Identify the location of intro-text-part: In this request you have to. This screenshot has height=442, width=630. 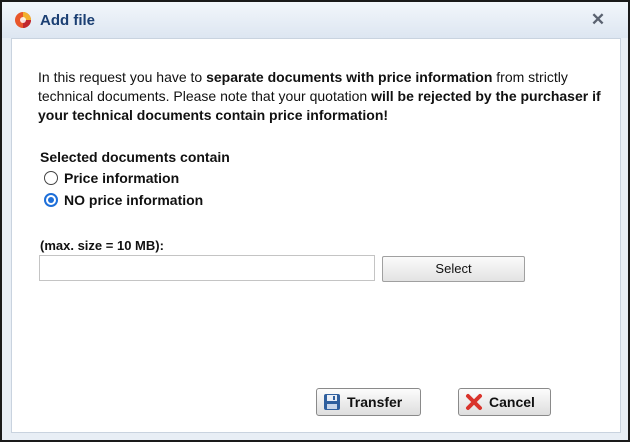
(122, 77).